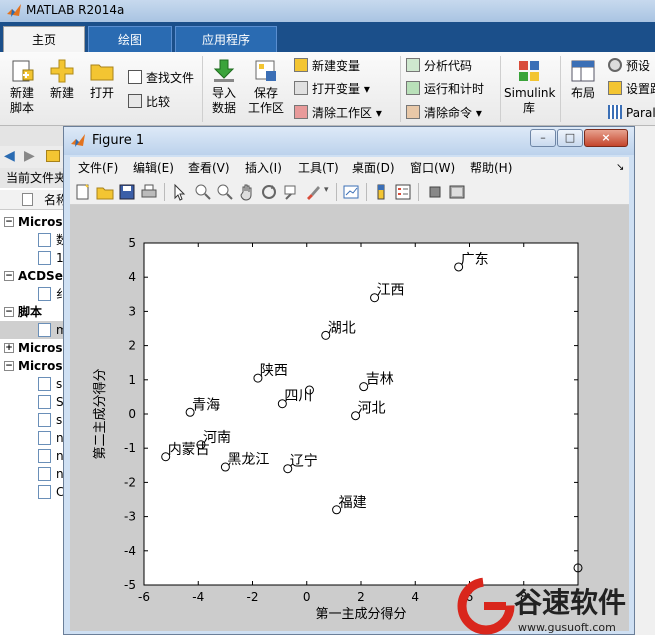  Describe the element at coordinates (491, 168) in the screenshot. I see `menu-help: 帮助(H)` at that location.